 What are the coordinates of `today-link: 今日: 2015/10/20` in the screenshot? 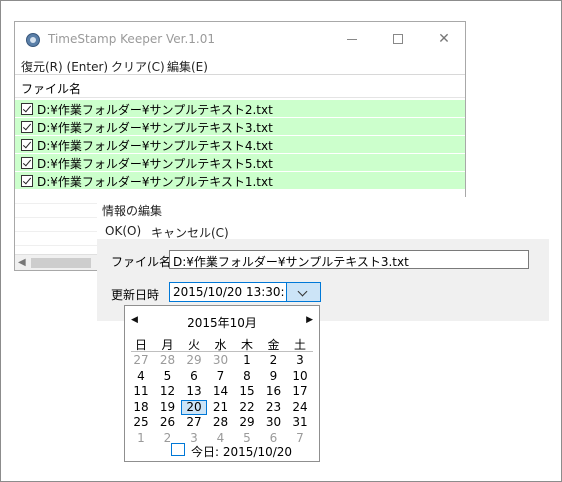 It's located at (241, 451).